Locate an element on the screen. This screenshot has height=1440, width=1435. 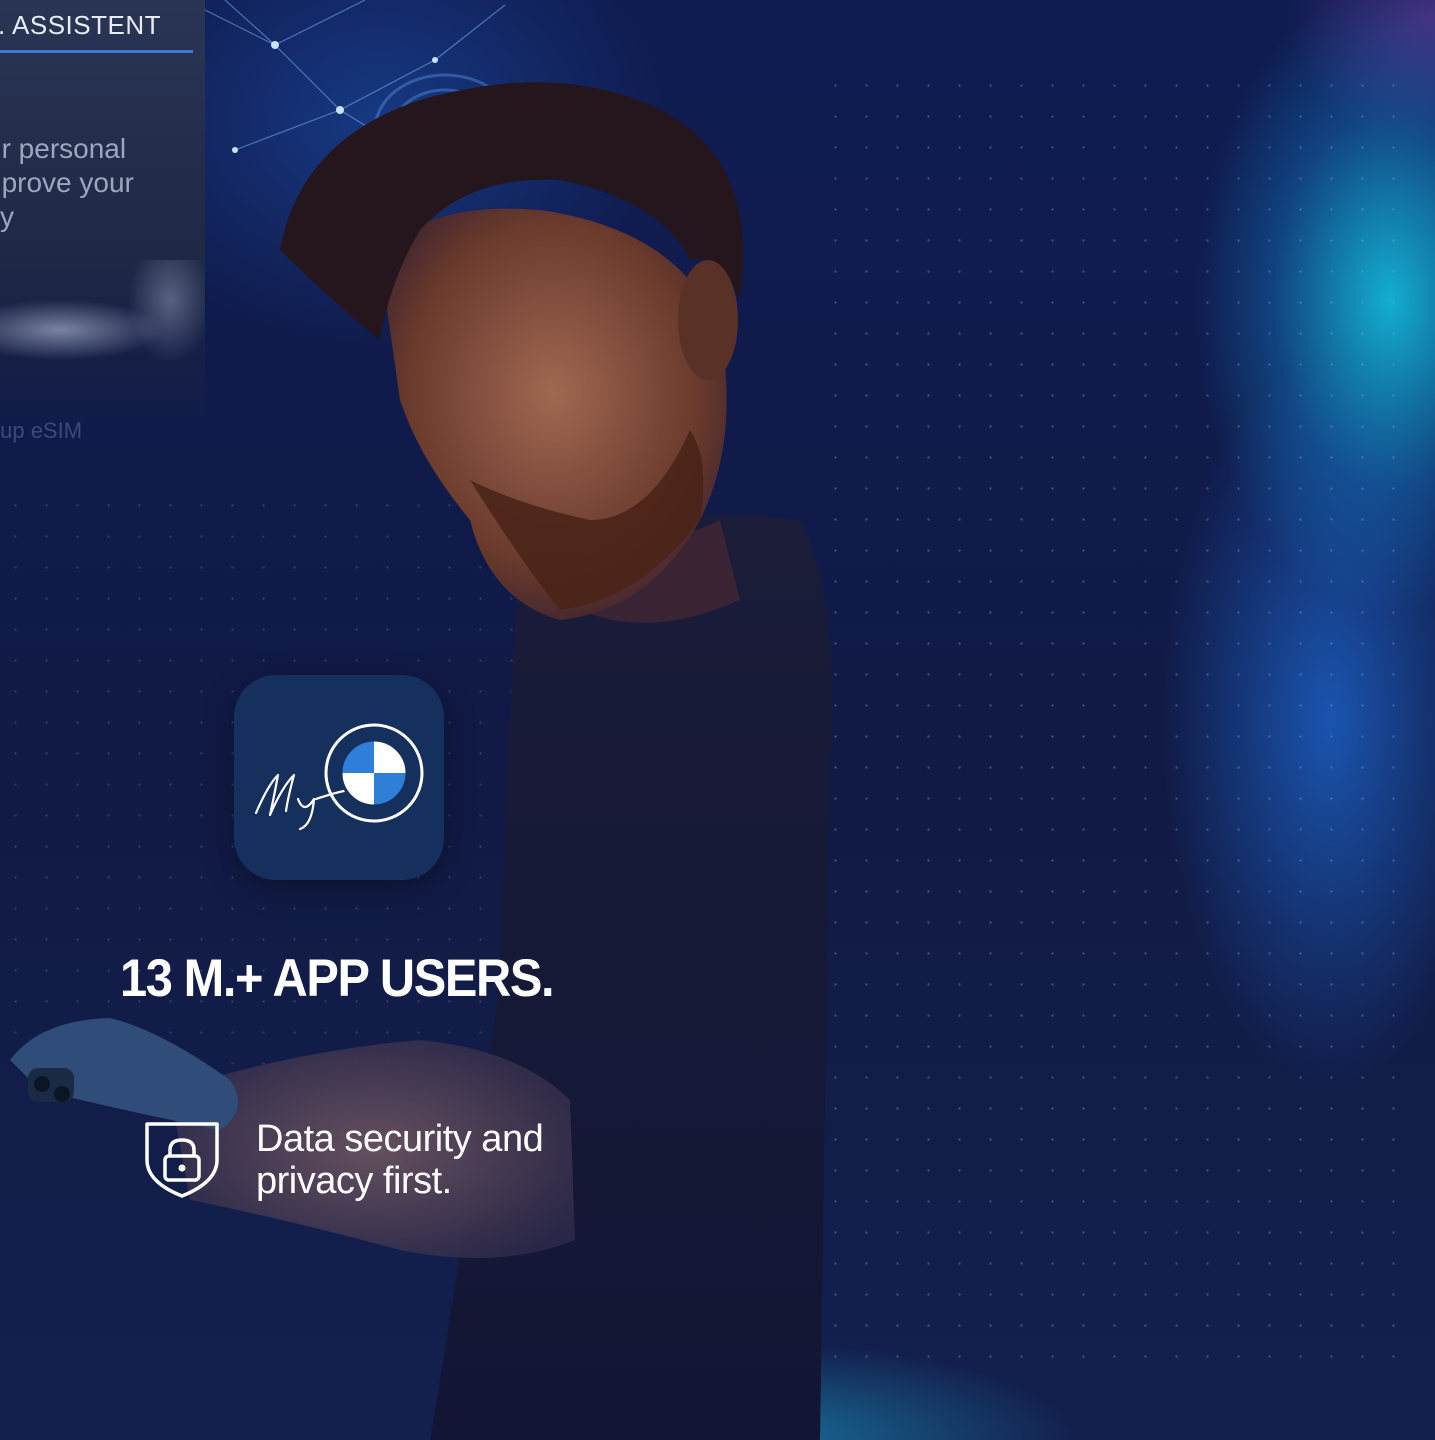
security-line-1: Data security and is located at coordinates (400, 1139).